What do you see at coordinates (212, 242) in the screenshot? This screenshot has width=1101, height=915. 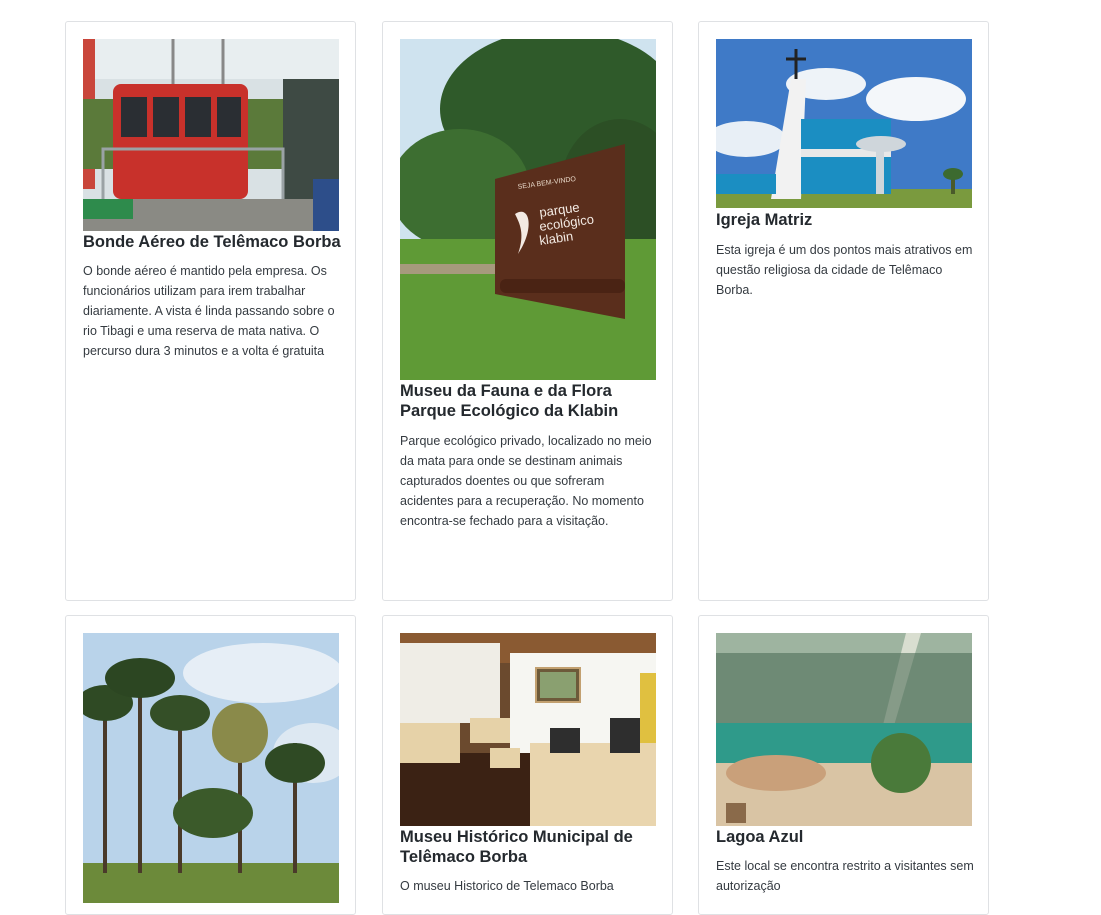 I see `card-title: Bonde Aéreo de Telêmaco Borba` at bounding box center [212, 242].